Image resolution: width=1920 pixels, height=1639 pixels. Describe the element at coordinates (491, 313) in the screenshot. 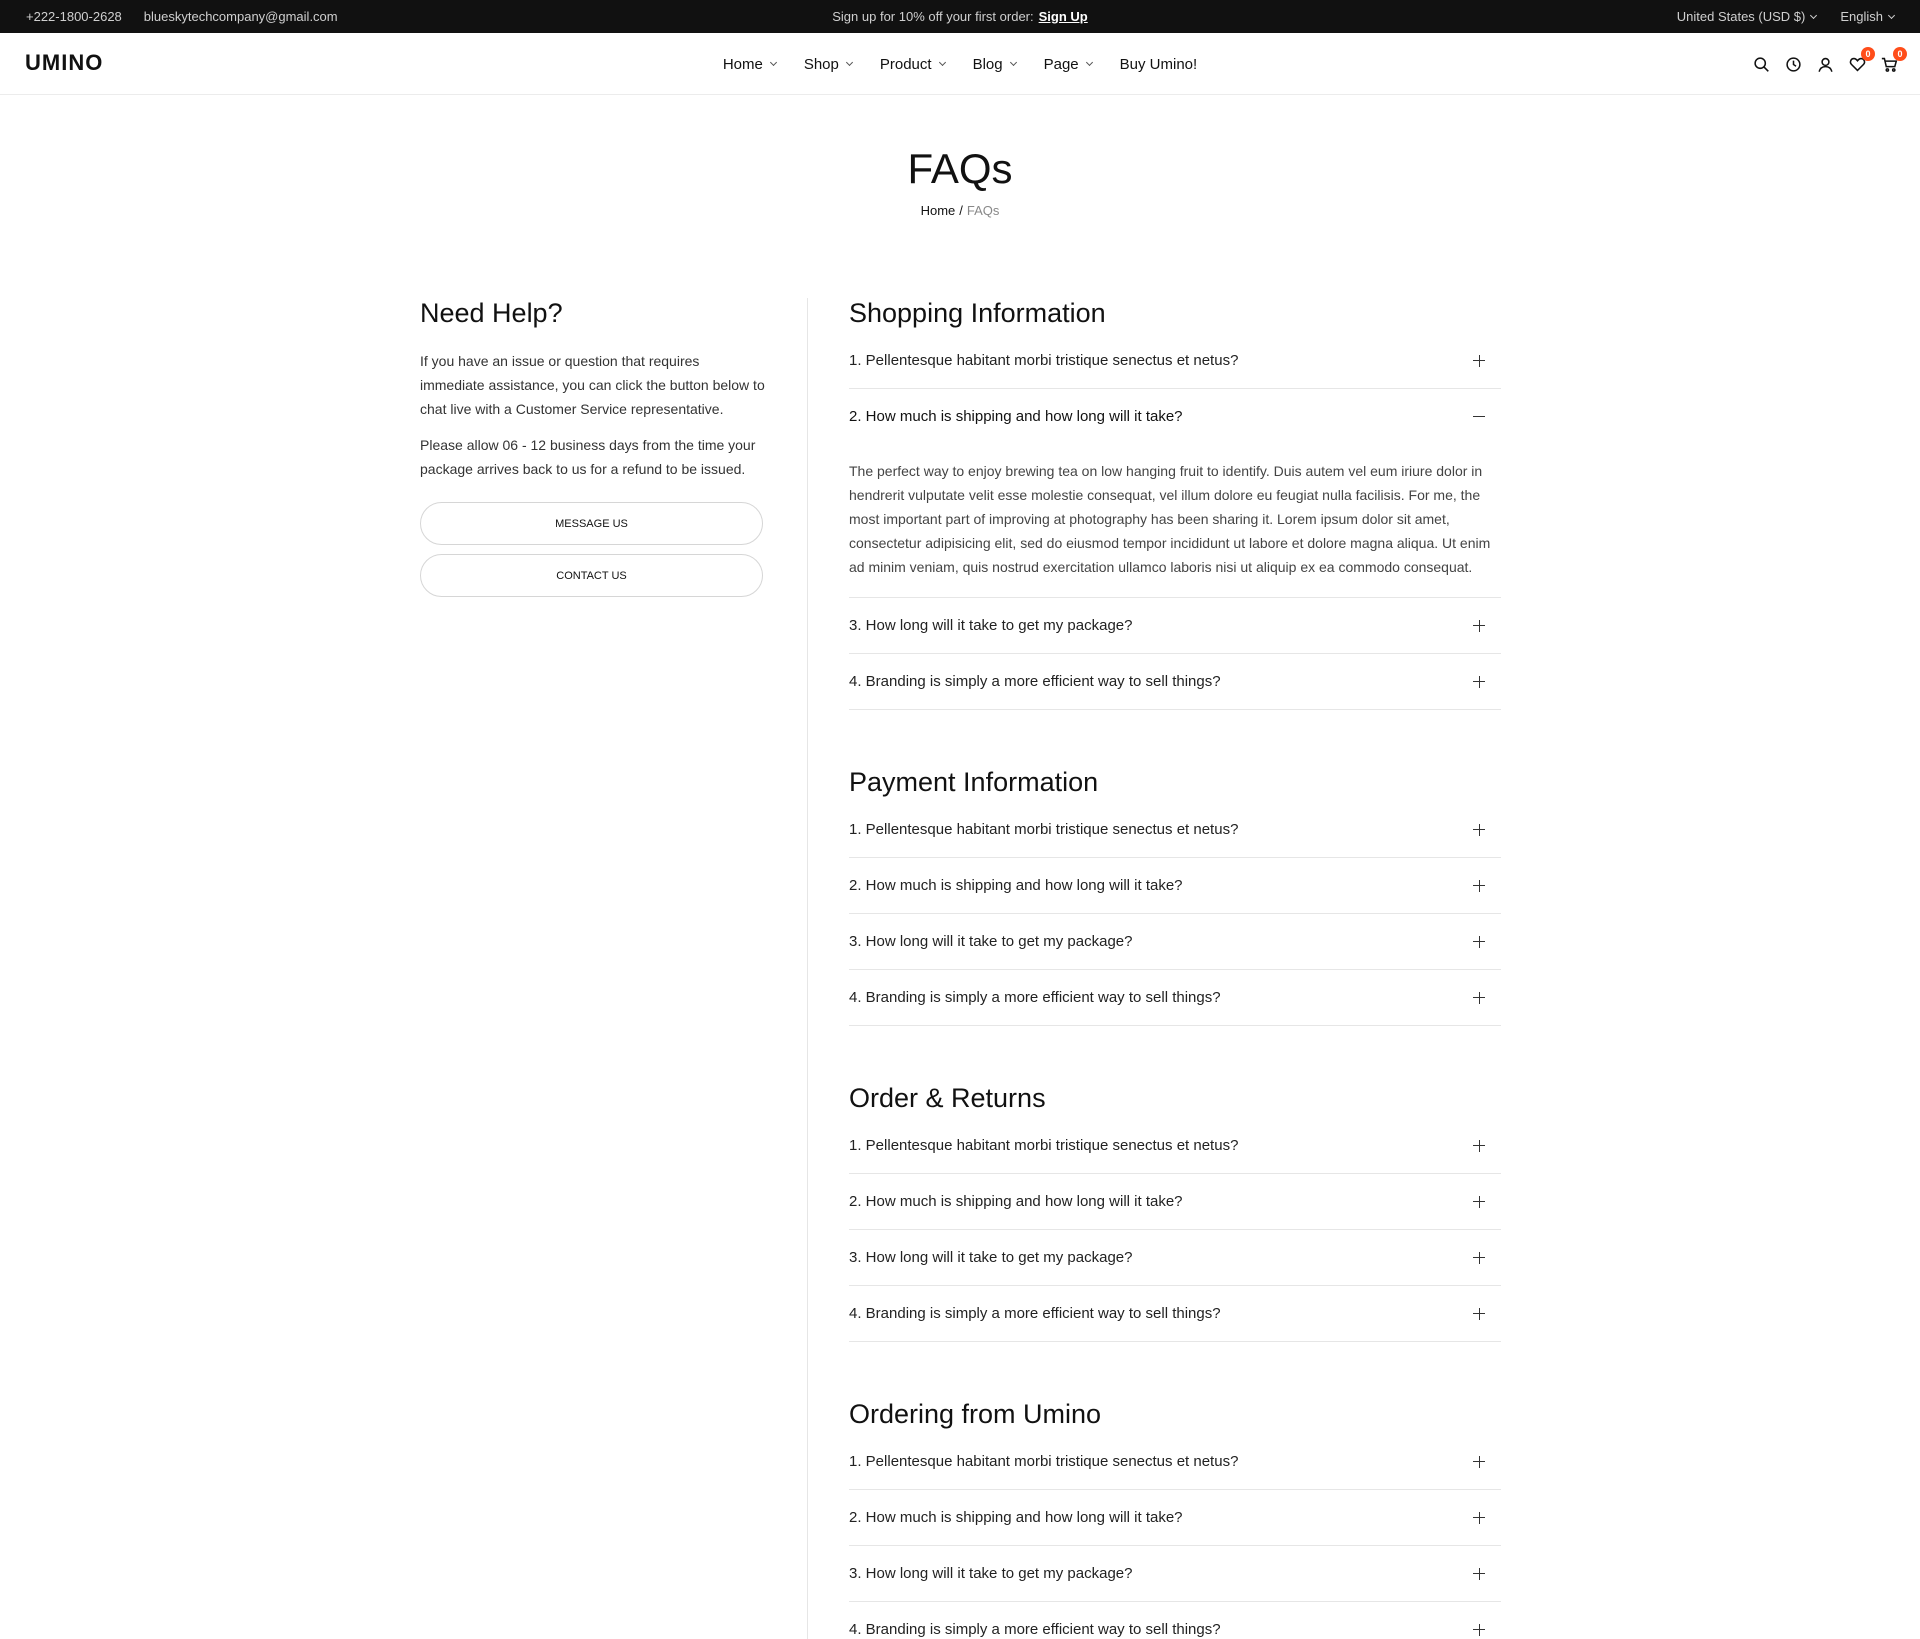

I see `help-title: Need Help?` at that location.